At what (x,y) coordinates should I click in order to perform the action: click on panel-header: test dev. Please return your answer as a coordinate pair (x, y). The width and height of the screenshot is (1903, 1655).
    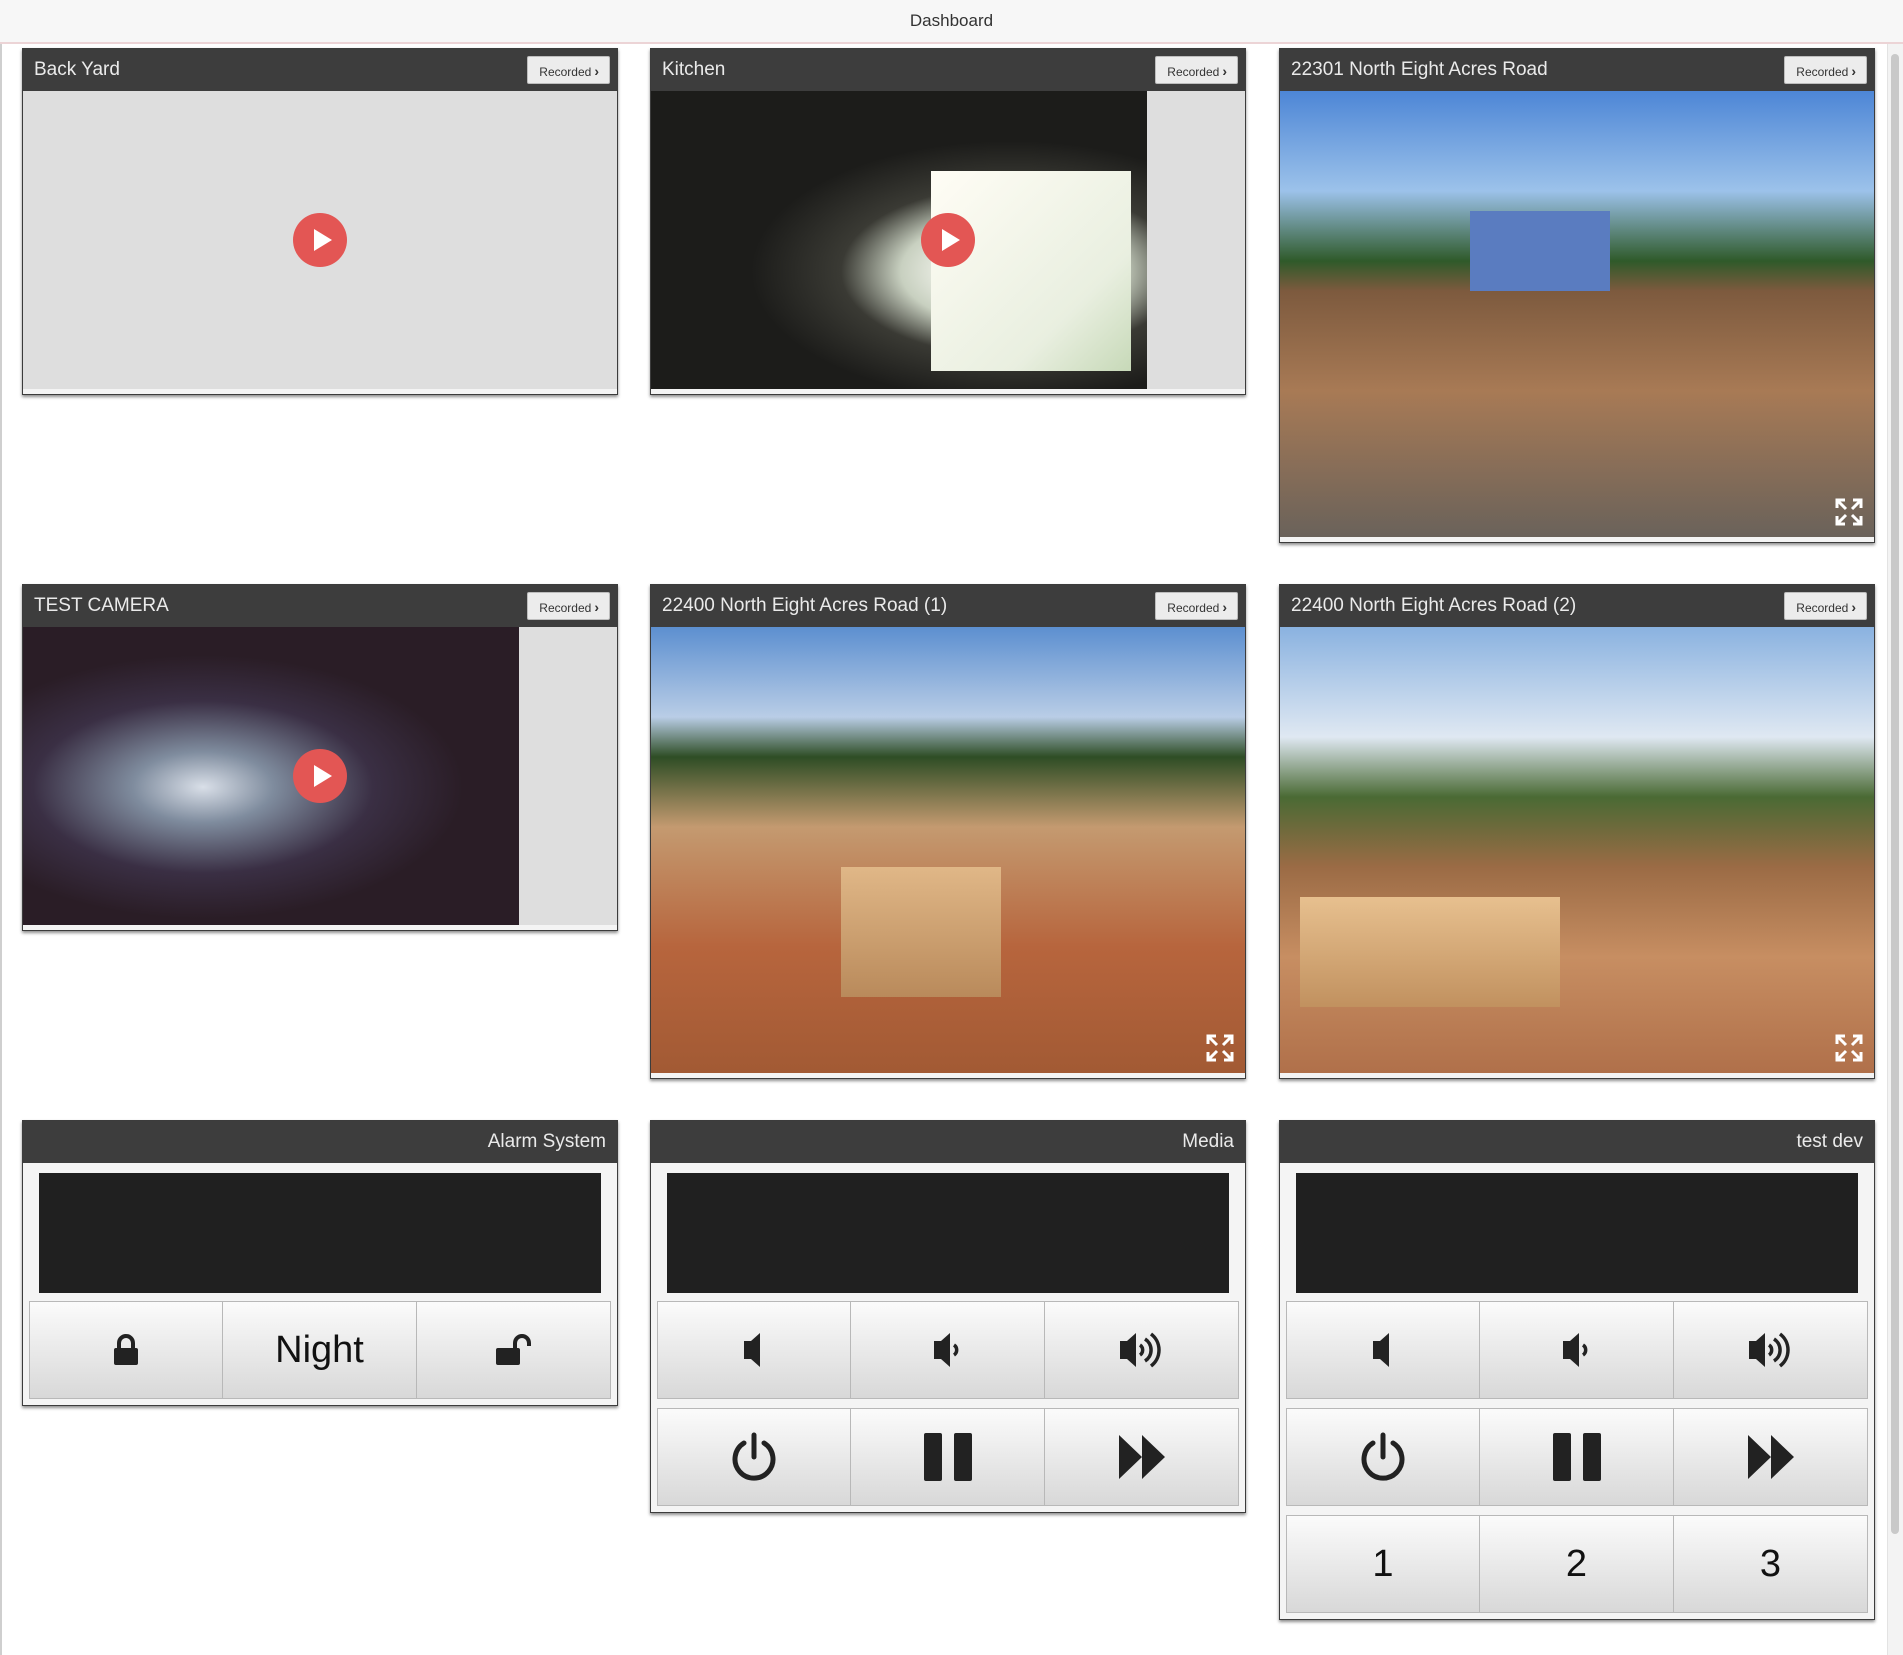
    Looking at the image, I should click on (1577, 1142).